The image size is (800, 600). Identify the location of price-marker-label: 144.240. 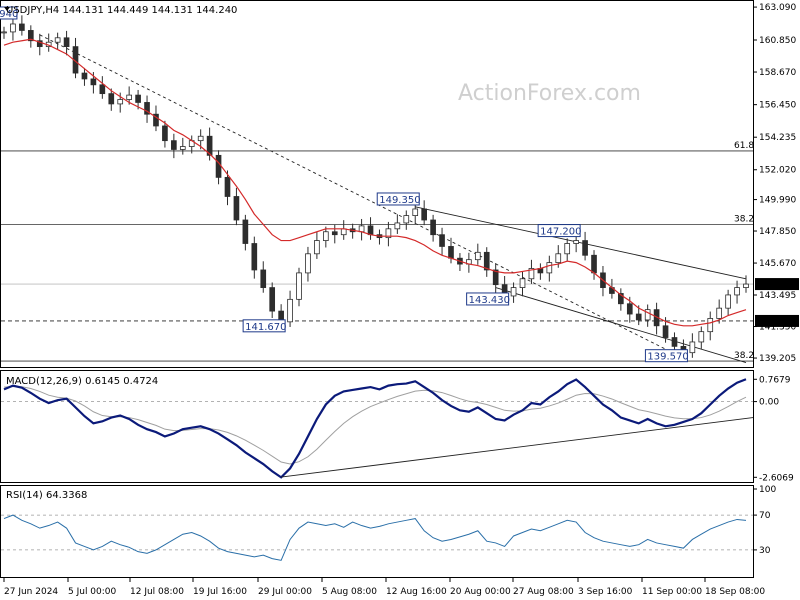
(777, 285).